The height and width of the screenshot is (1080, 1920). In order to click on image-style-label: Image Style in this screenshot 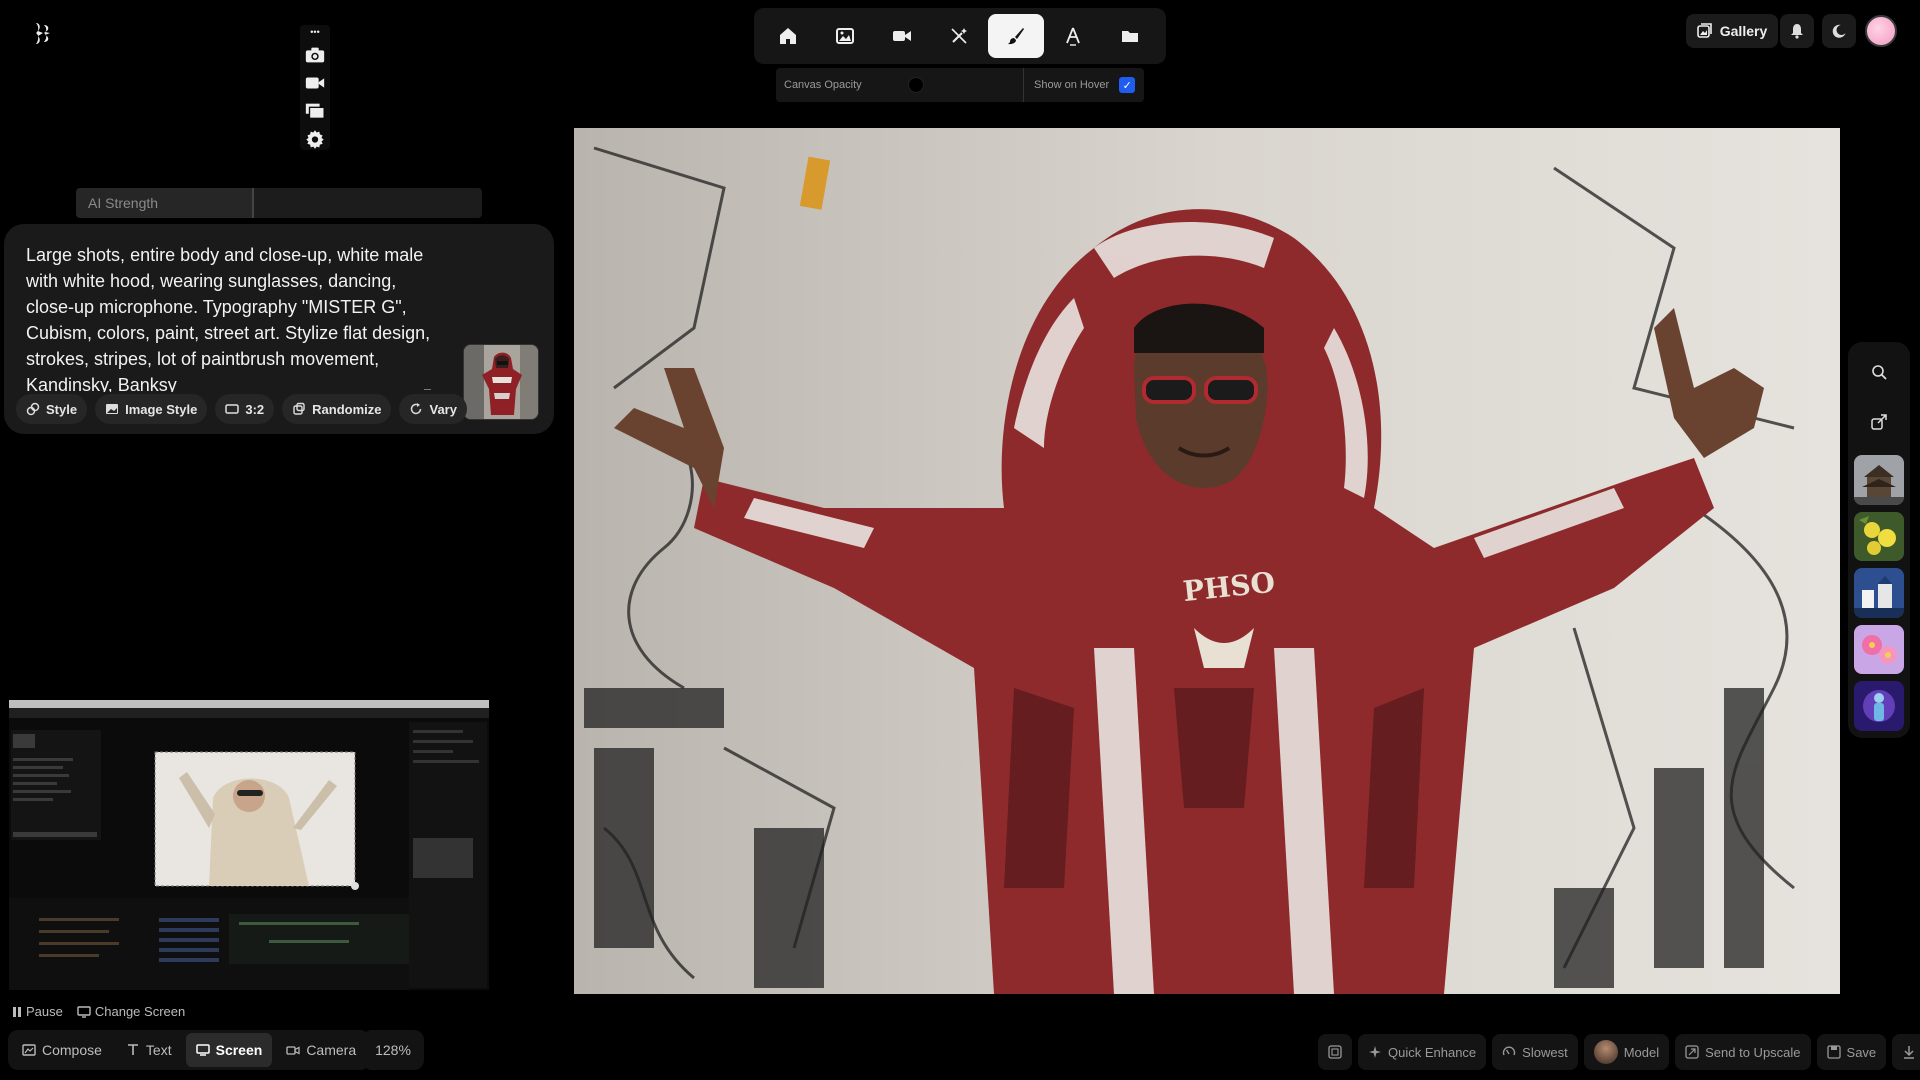, I will do `click(161, 409)`.